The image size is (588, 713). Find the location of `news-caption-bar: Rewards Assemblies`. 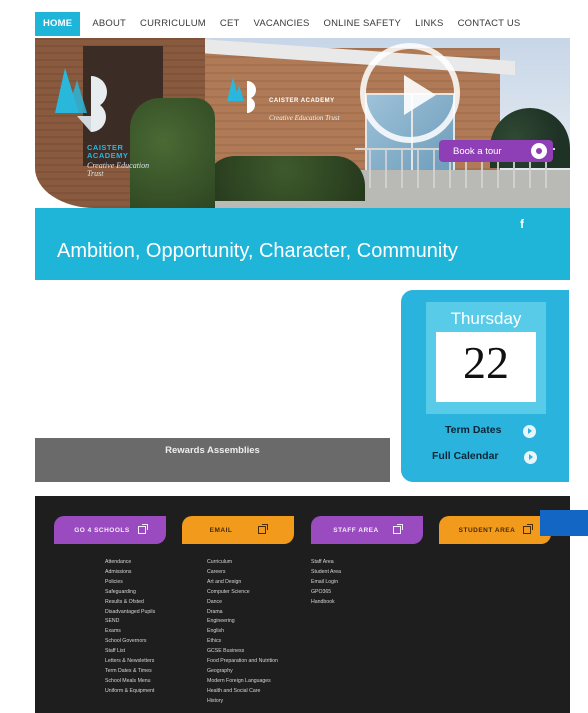

news-caption-bar: Rewards Assemblies is located at coordinates (212, 460).